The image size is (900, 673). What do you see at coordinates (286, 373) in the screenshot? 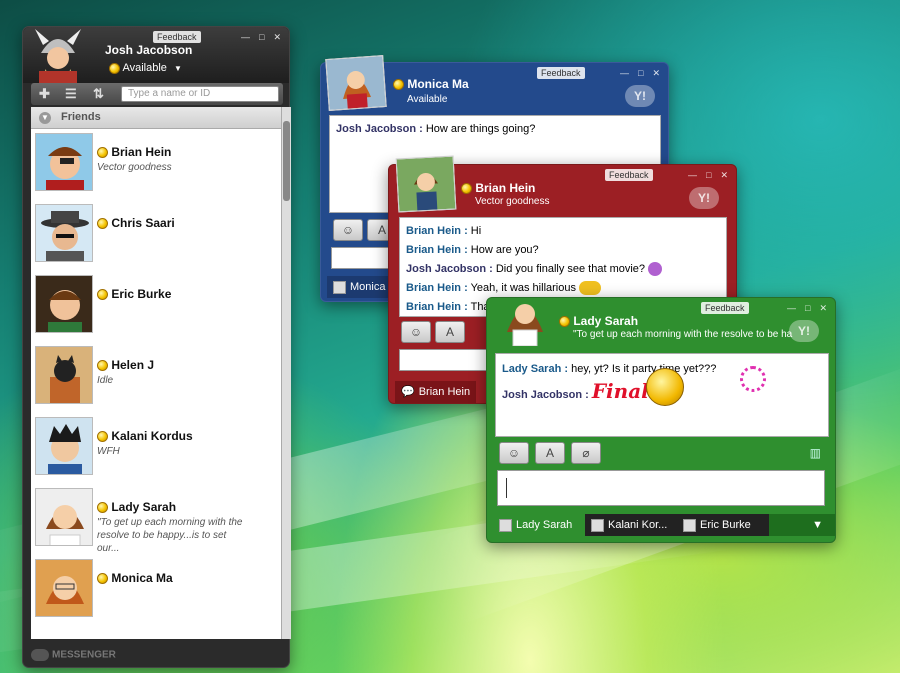
I see `contact-list-scrollbar` at bounding box center [286, 373].